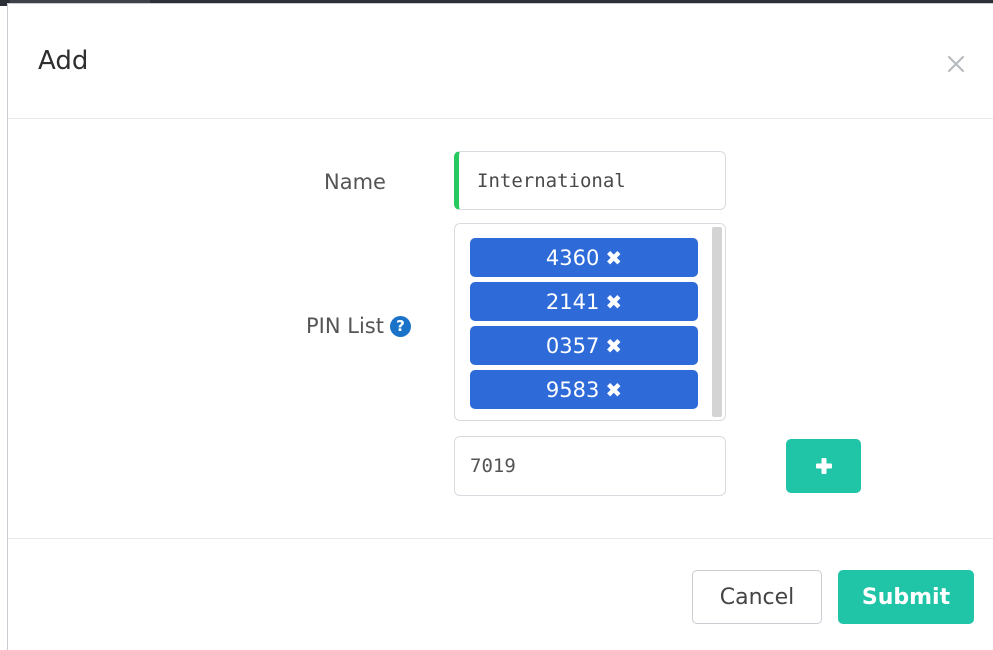 The width and height of the screenshot is (993, 650). What do you see at coordinates (906, 597) in the screenshot?
I see `submit-button: Submit` at bounding box center [906, 597].